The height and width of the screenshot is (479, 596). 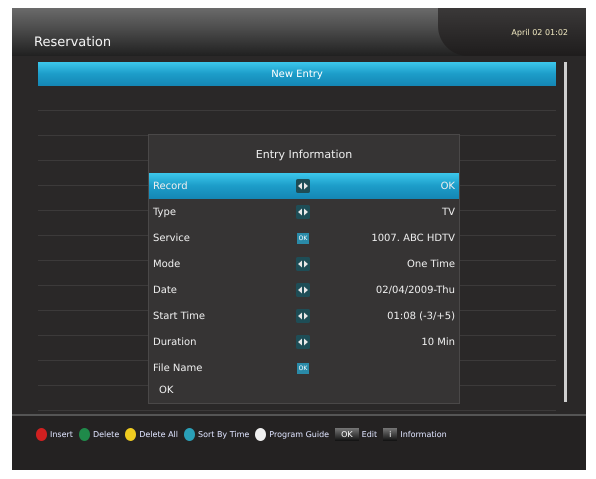 What do you see at coordinates (165, 212) in the screenshot?
I see `field-label: Type` at bounding box center [165, 212].